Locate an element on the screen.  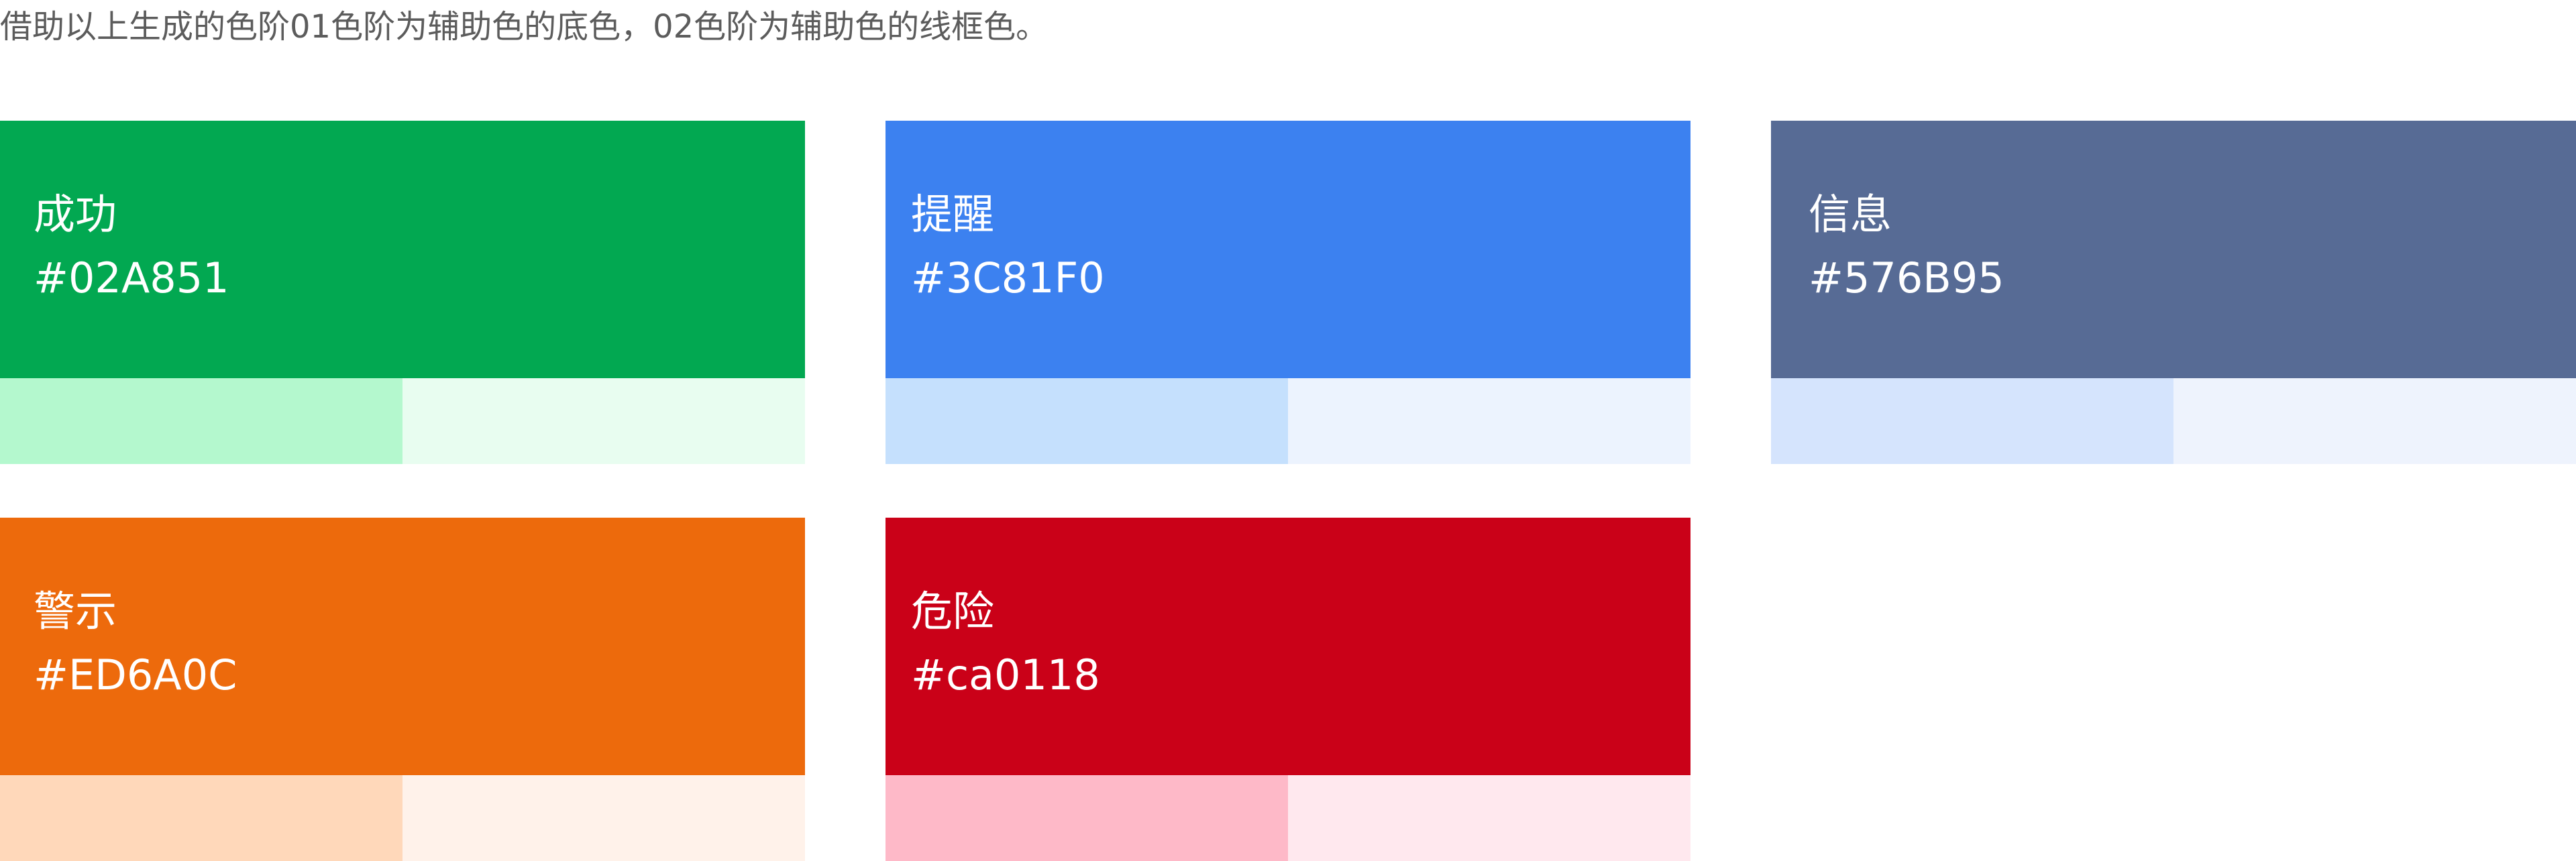
color-swatch-main: 警示 #ED6A0C is located at coordinates (402, 646).